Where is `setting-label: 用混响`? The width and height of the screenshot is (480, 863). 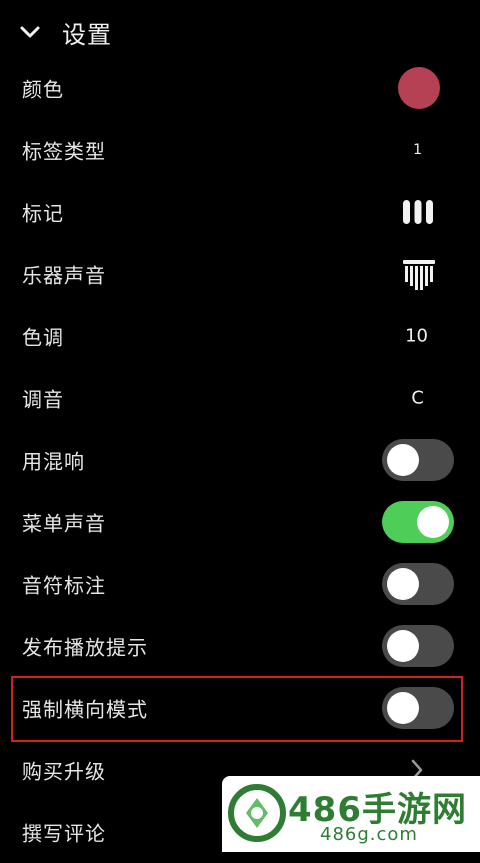 setting-label: 用混响 is located at coordinates (53, 461).